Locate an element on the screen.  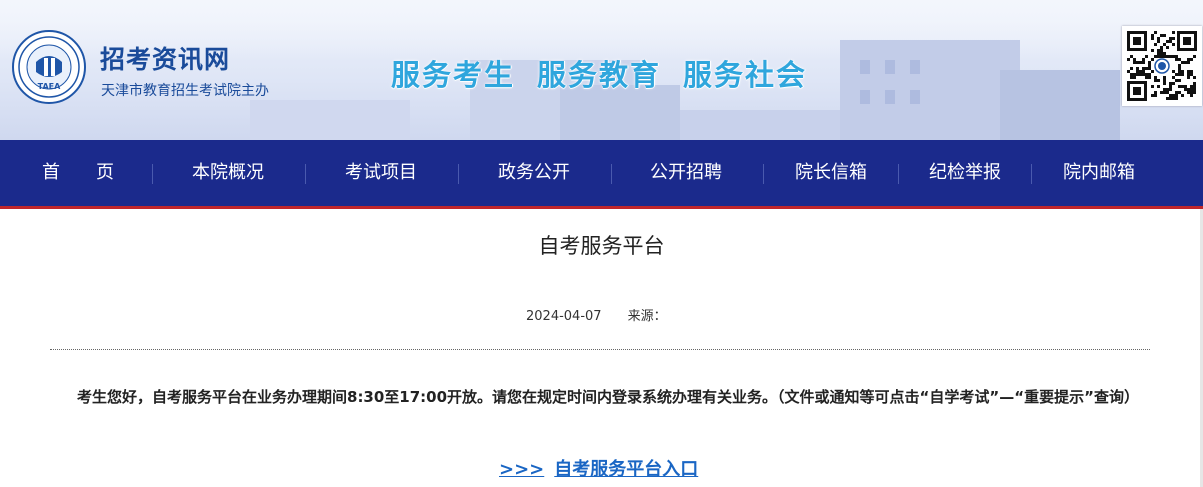
nav-item-home: 首 页 is located at coordinates (78, 173).